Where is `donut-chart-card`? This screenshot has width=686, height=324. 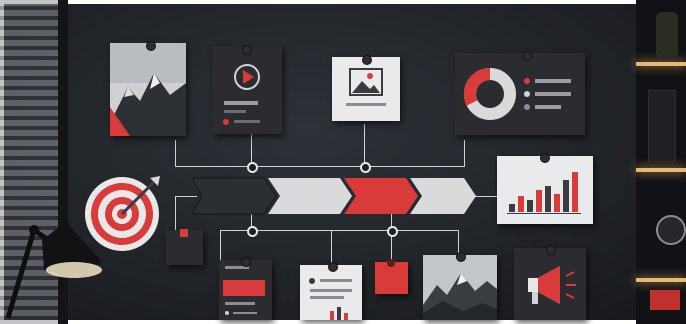
donut-chart-card is located at coordinates (520, 94).